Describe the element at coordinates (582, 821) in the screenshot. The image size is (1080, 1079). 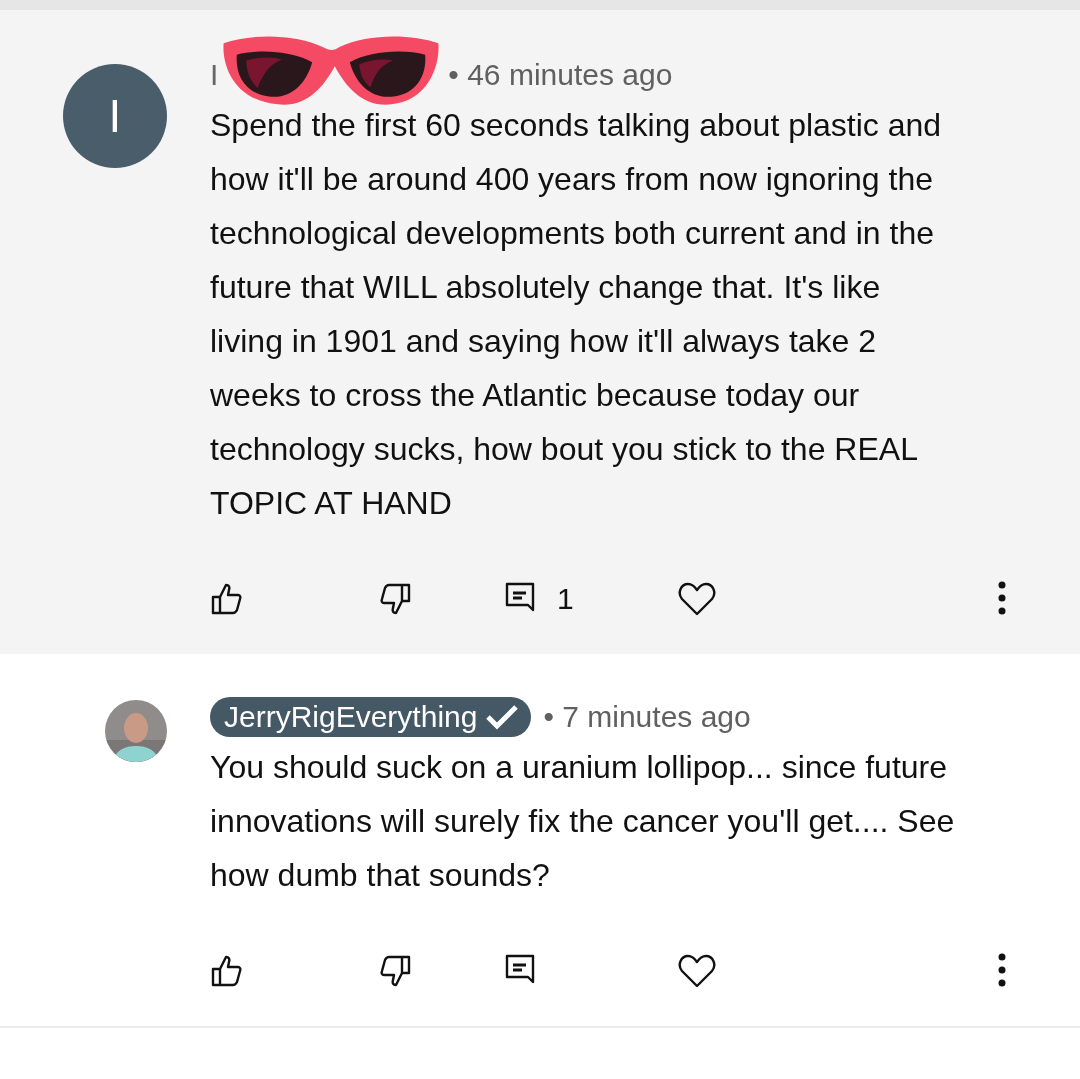
I see `comment-text: You should suck on a uranium lollipop... since future innovations will surely fix the cancer you'll get.... See how dumb that sounds?` at that location.